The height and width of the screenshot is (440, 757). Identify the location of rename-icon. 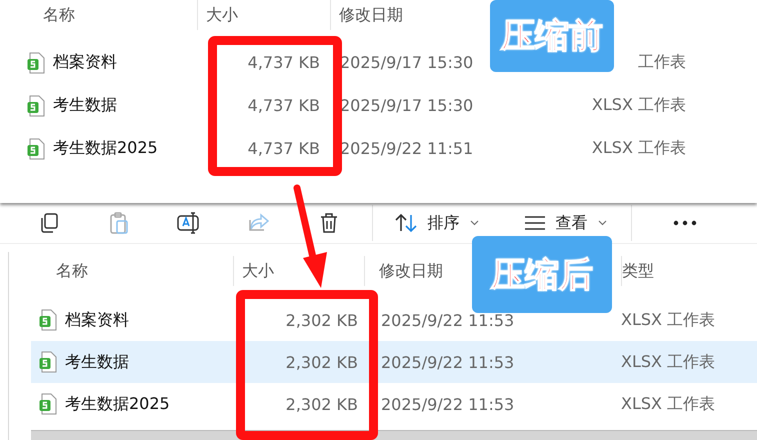
(189, 223).